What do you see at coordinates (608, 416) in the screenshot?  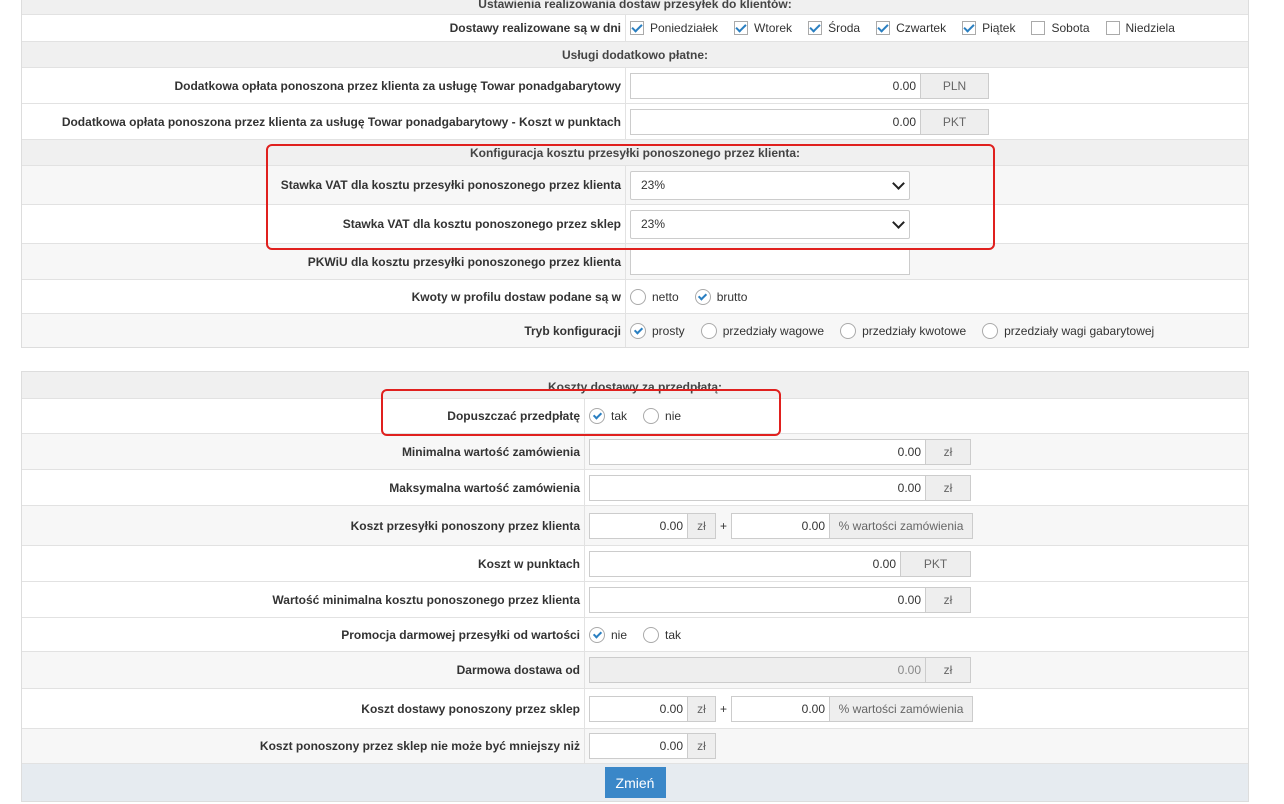 I see `prepay-option: tak` at bounding box center [608, 416].